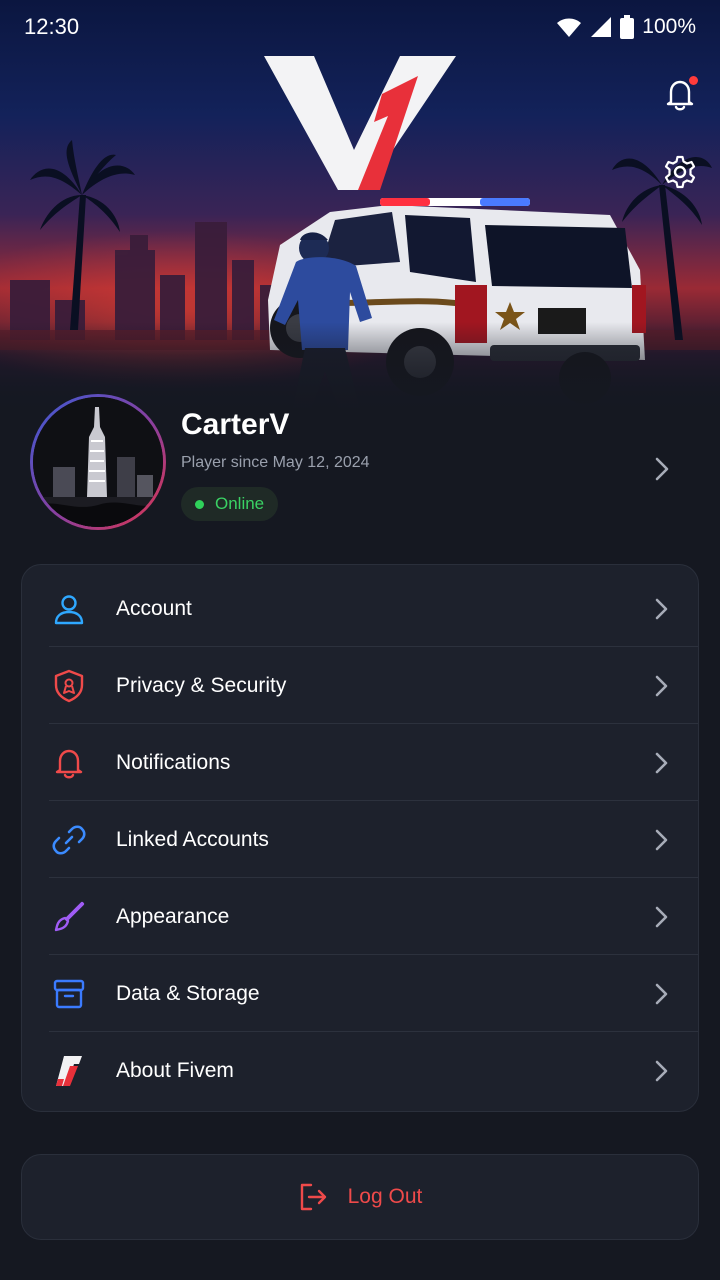 The width and height of the screenshot is (720, 1280). I want to click on avatar-image, so click(98, 462).